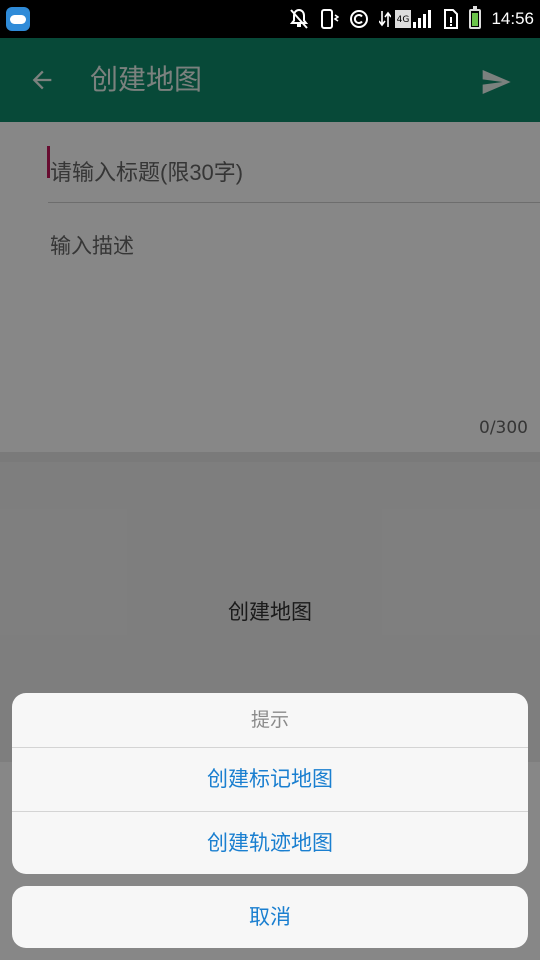 The height and width of the screenshot is (960, 540). Describe the element at coordinates (270, 19) in the screenshot. I see `status-bar: 4G 14:56` at that location.